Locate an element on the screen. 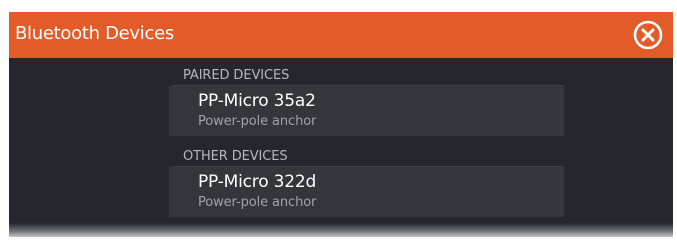 The width and height of the screenshot is (677, 241). close-icon is located at coordinates (648, 35).